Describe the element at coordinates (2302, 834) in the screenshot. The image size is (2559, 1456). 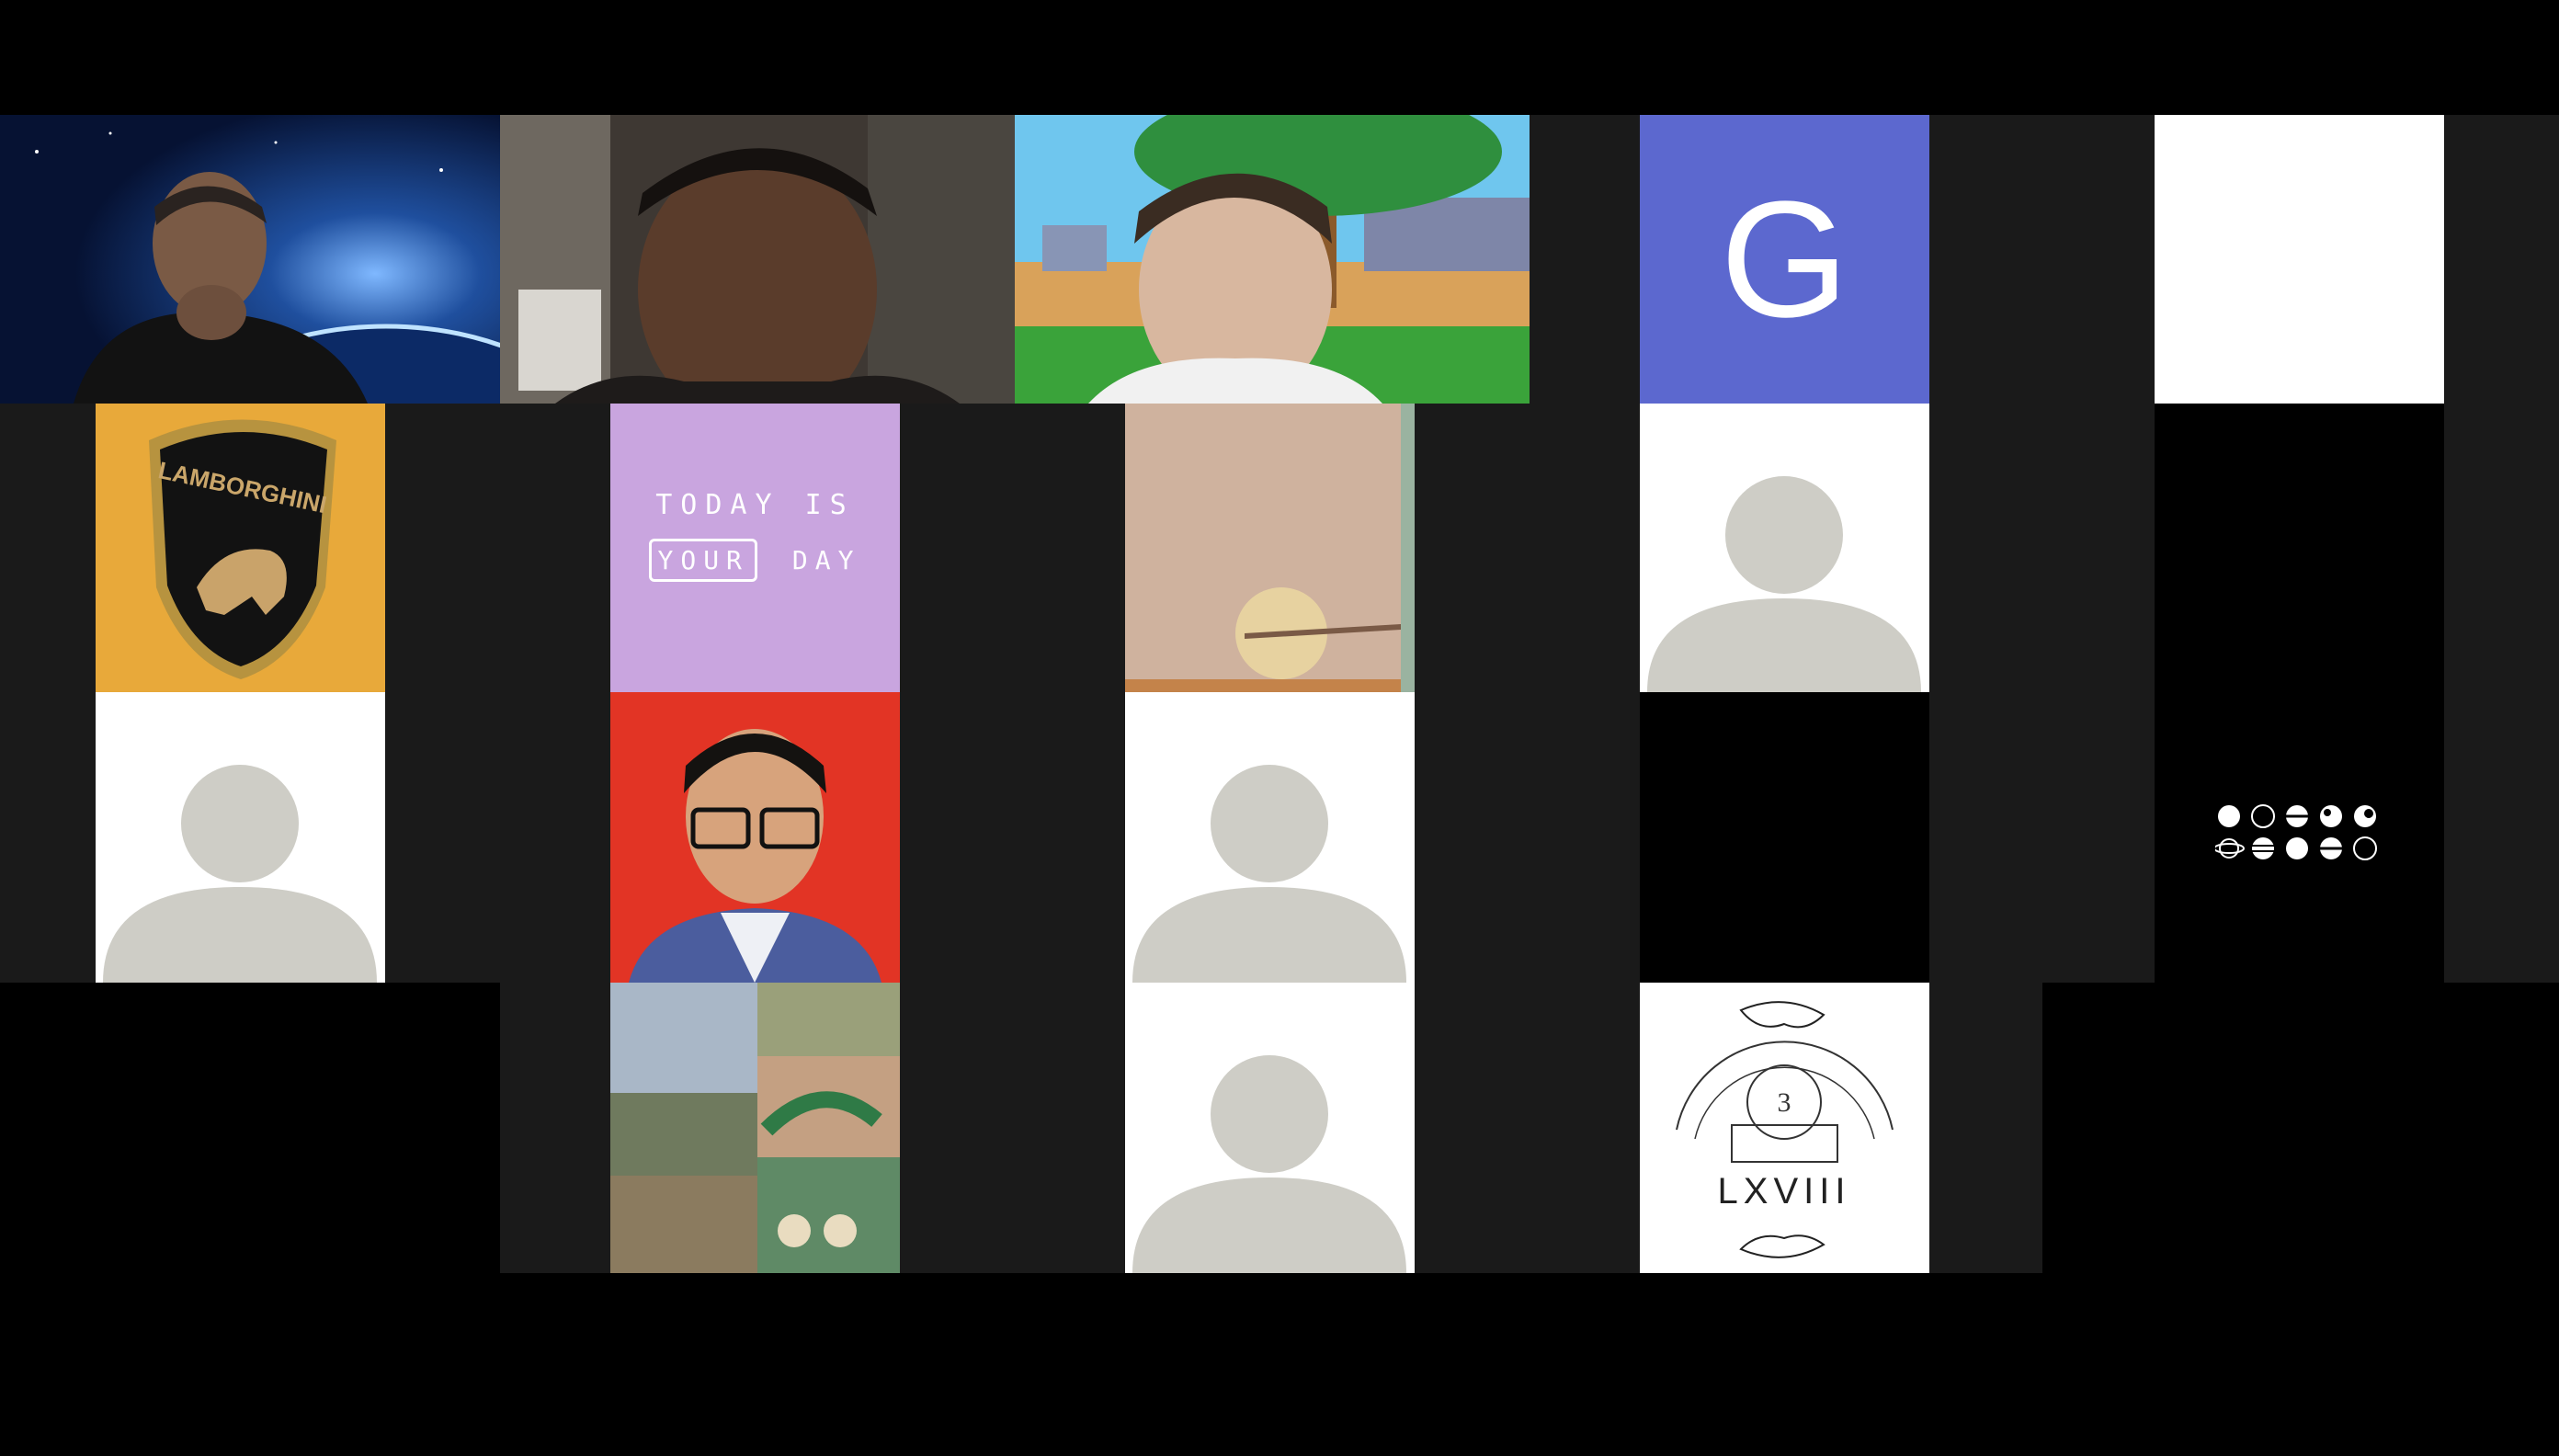
I see `planet-icons` at that location.